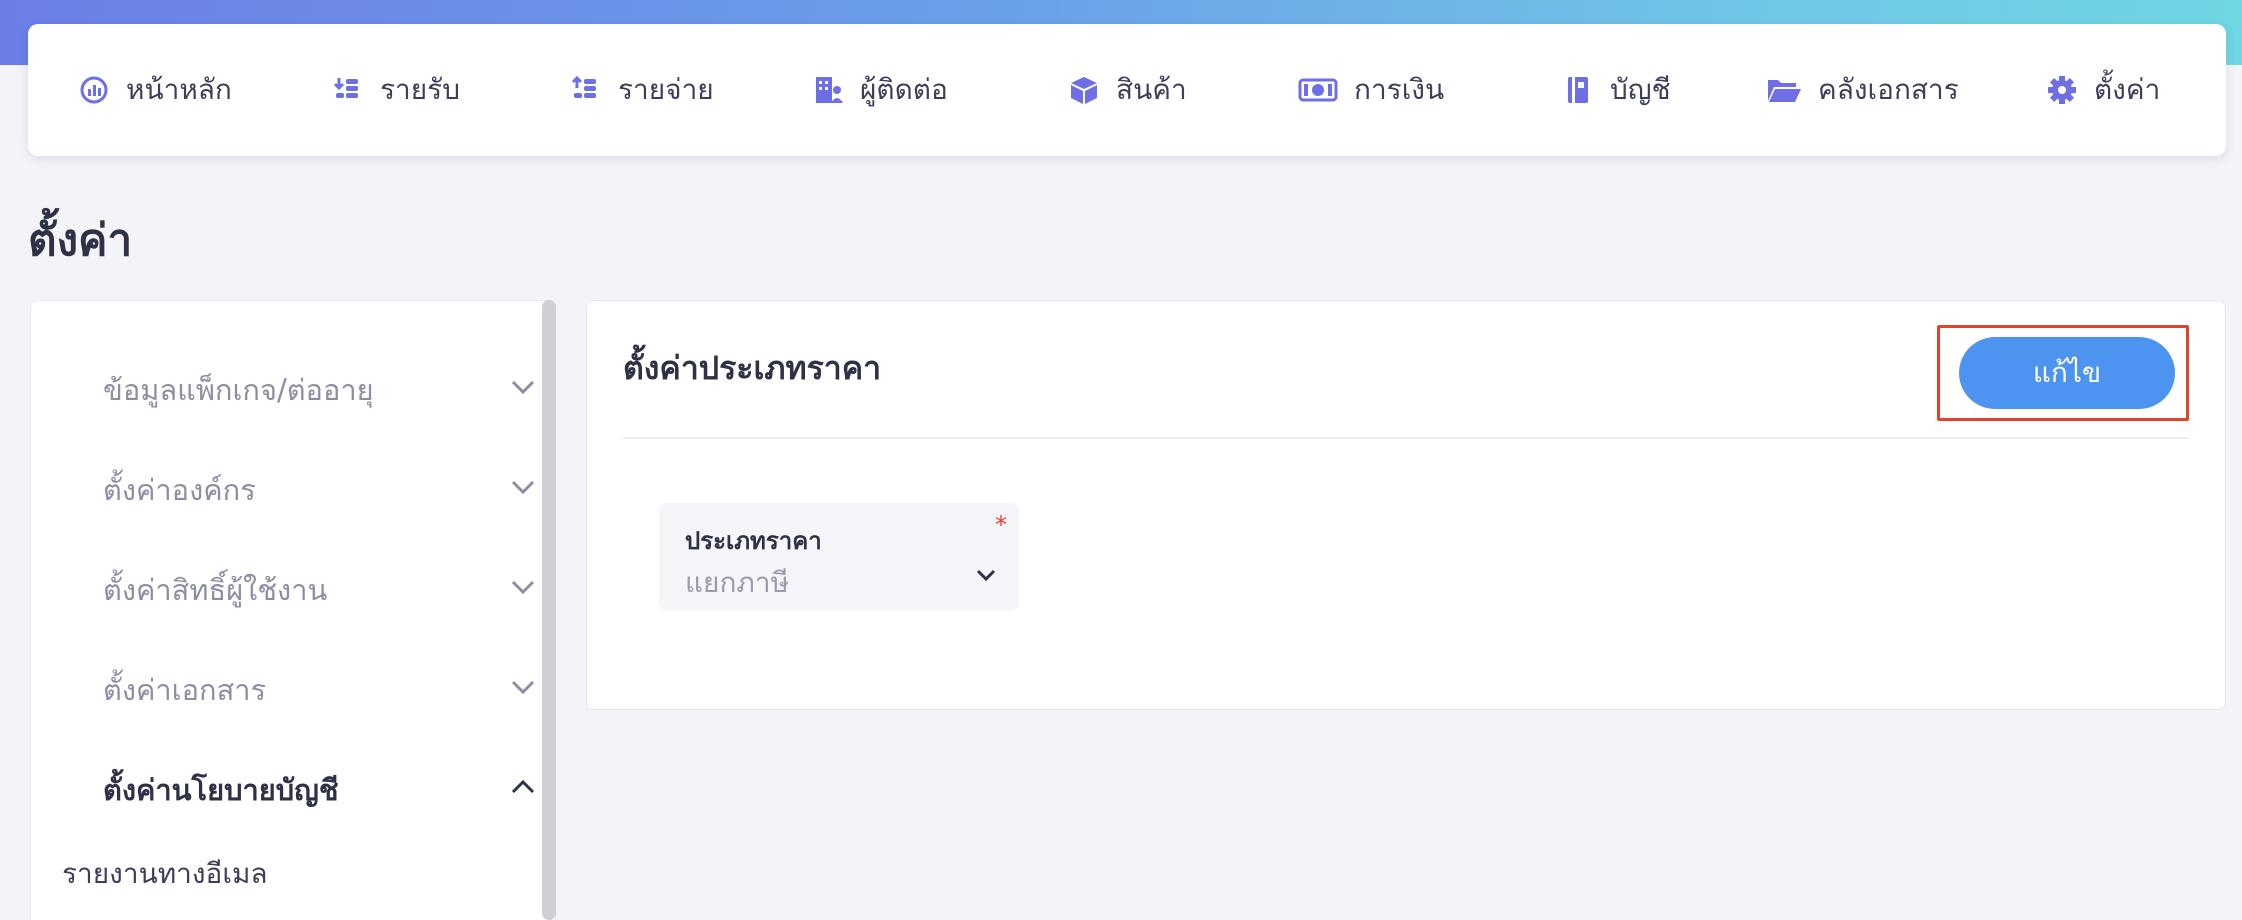 This screenshot has height=920, width=2242. What do you see at coordinates (165, 874) in the screenshot?
I see `sidebar-subitem-email-report: รายงานทางอีเมล` at bounding box center [165, 874].